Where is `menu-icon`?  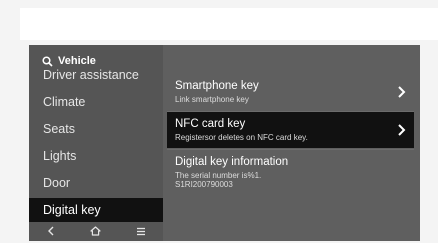
menu-icon is located at coordinates (141, 231).